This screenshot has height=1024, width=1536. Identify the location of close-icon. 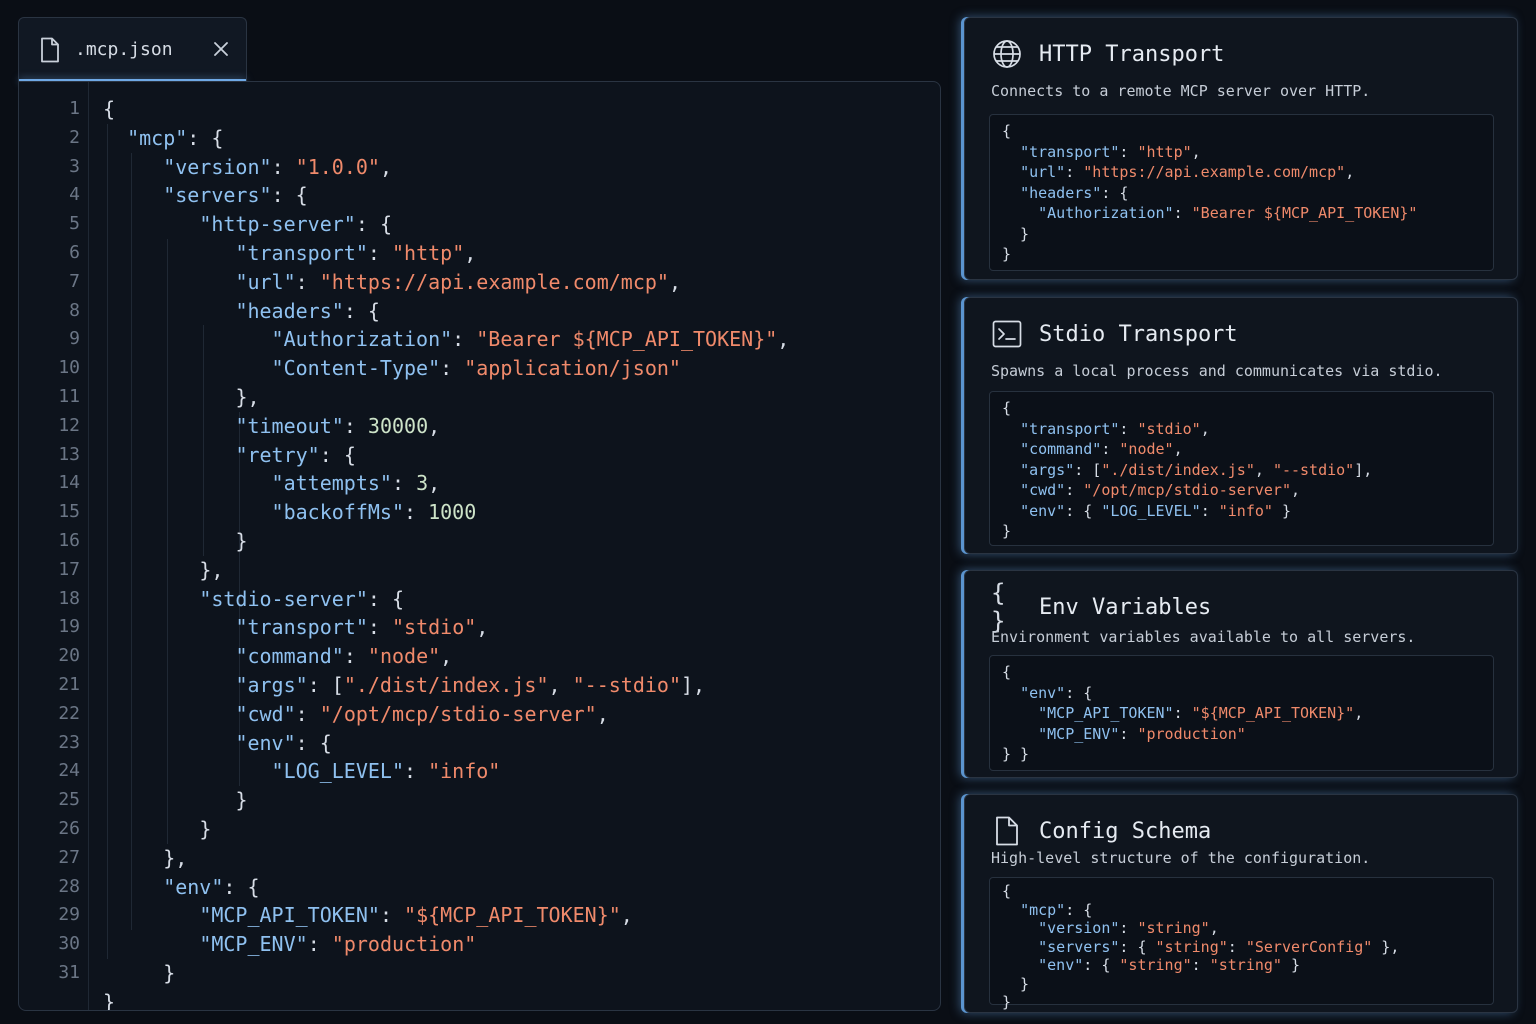
(221, 49).